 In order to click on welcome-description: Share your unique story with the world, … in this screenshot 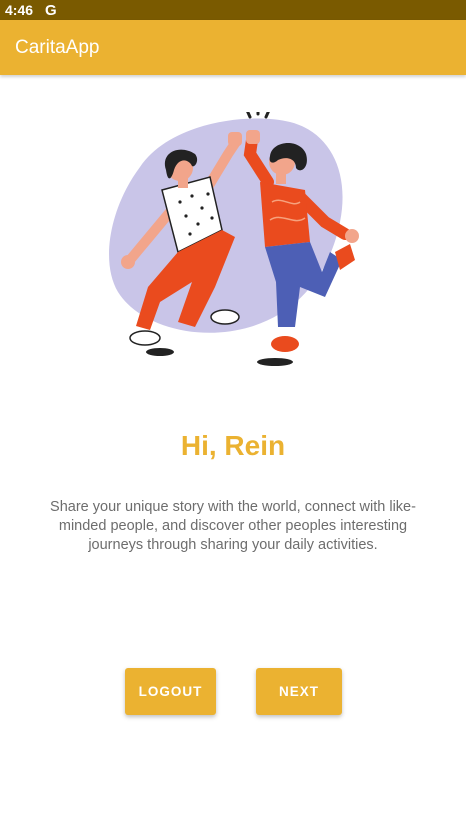, I will do `click(233, 526)`.